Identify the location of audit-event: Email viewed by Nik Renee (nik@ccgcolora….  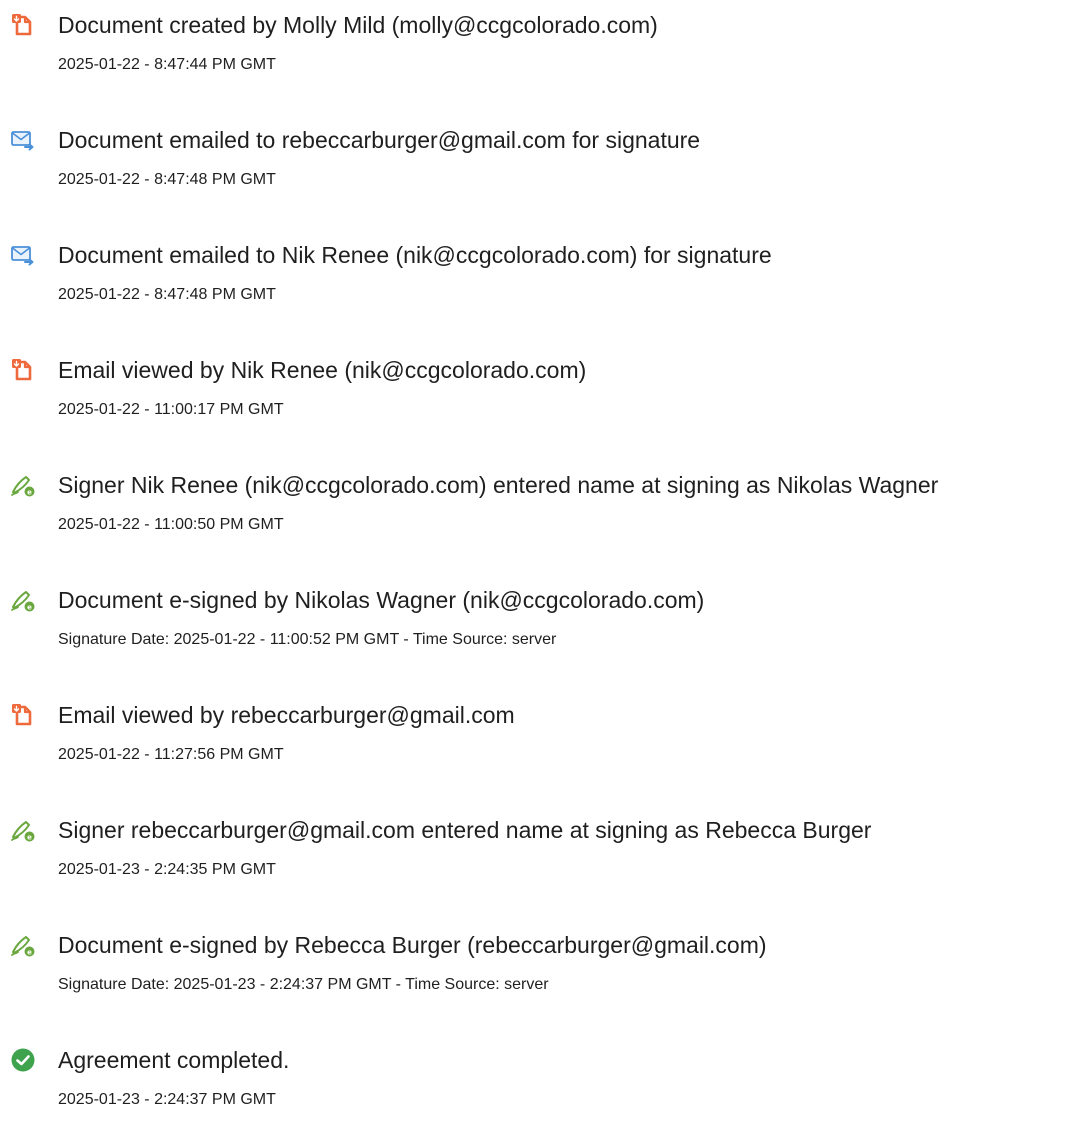
(539, 390).